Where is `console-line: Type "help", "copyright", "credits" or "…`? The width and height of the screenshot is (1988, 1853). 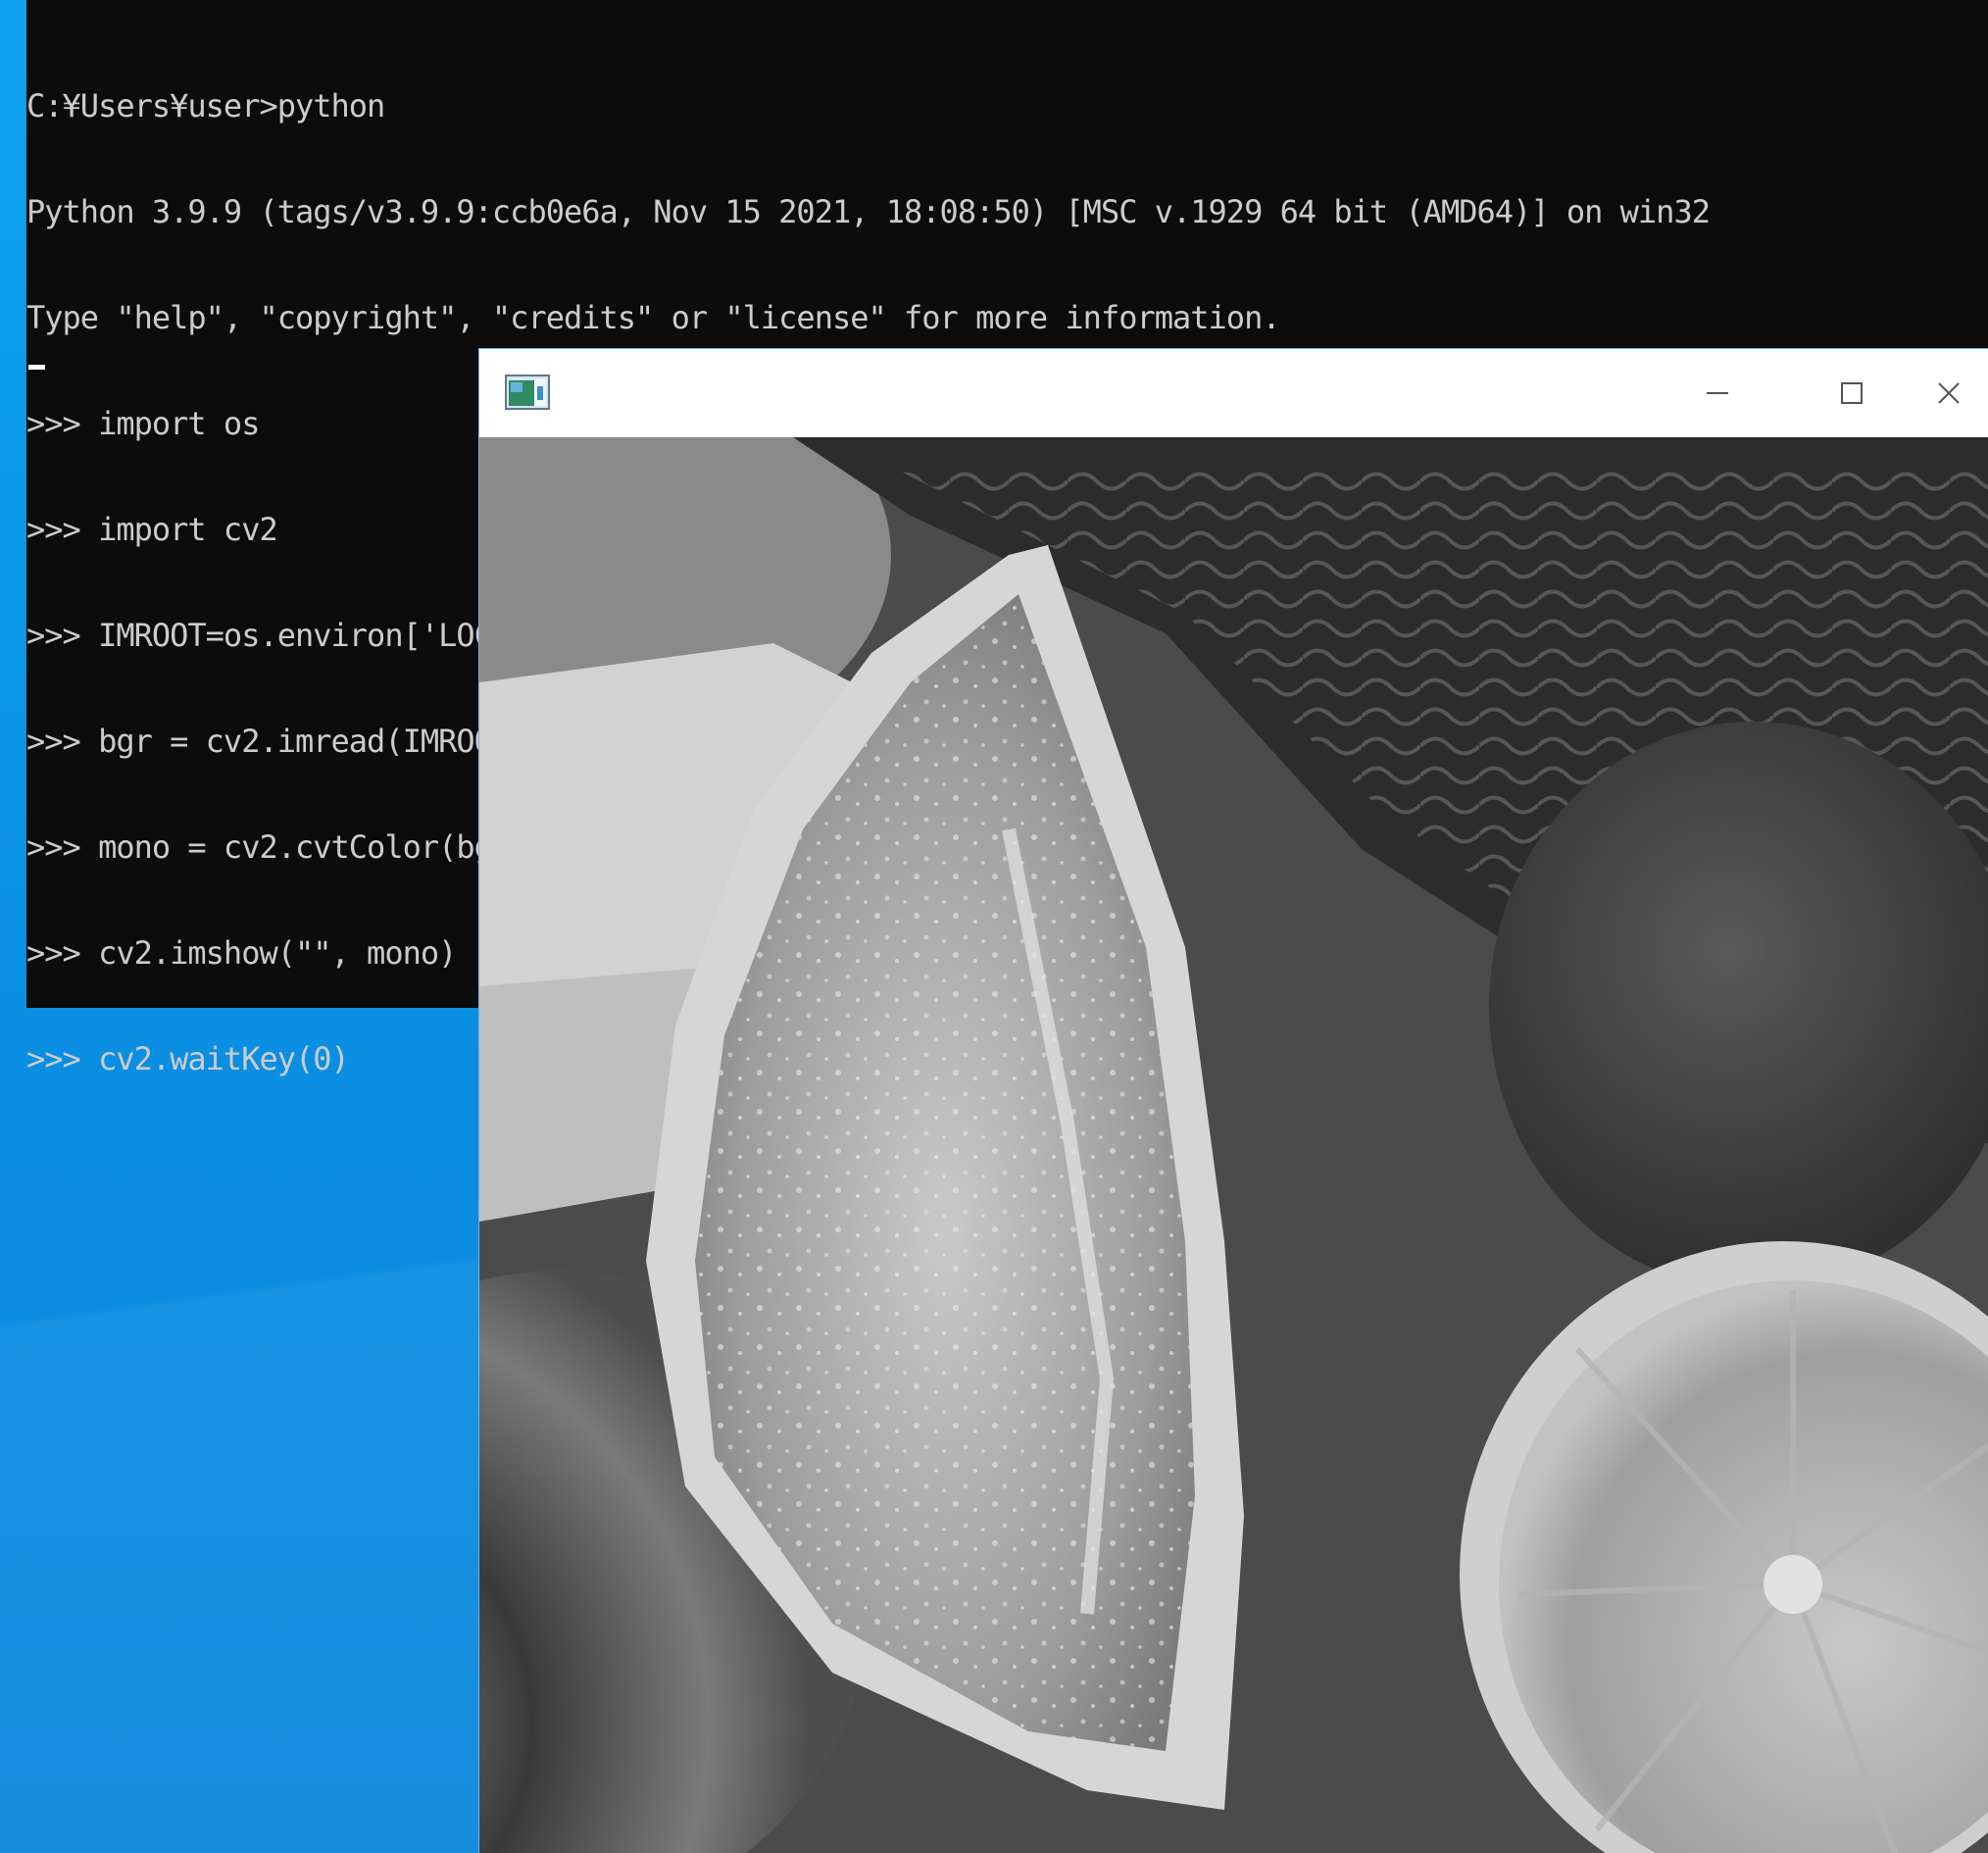
console-line: Type "help", "copyright", "credits" or "… is located at coordinates (653, 317).